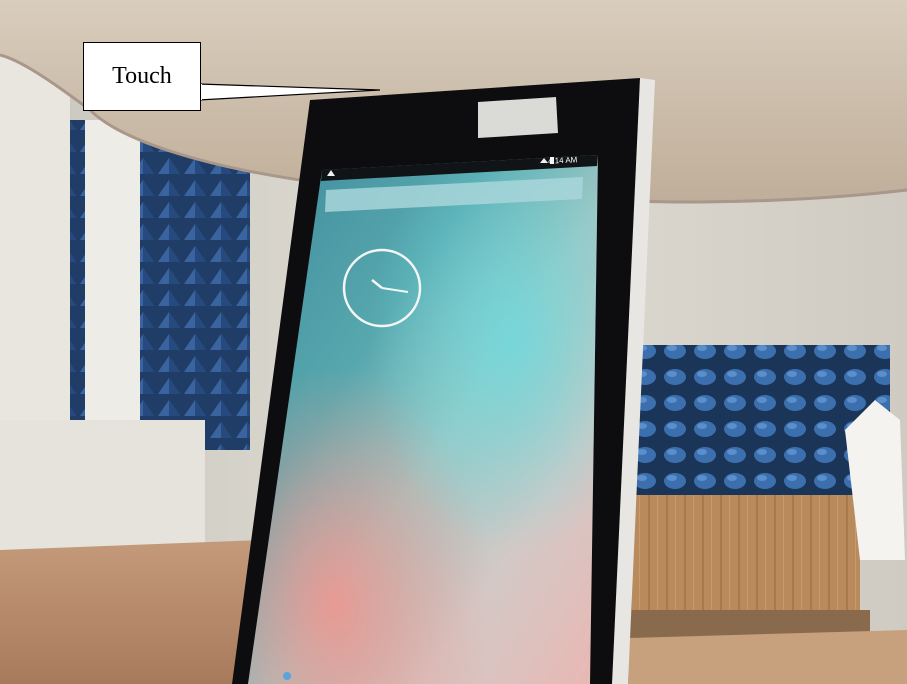  Describe the element at coordinates (287, 676) in the screenshot. I see `nav-dot` at that location.